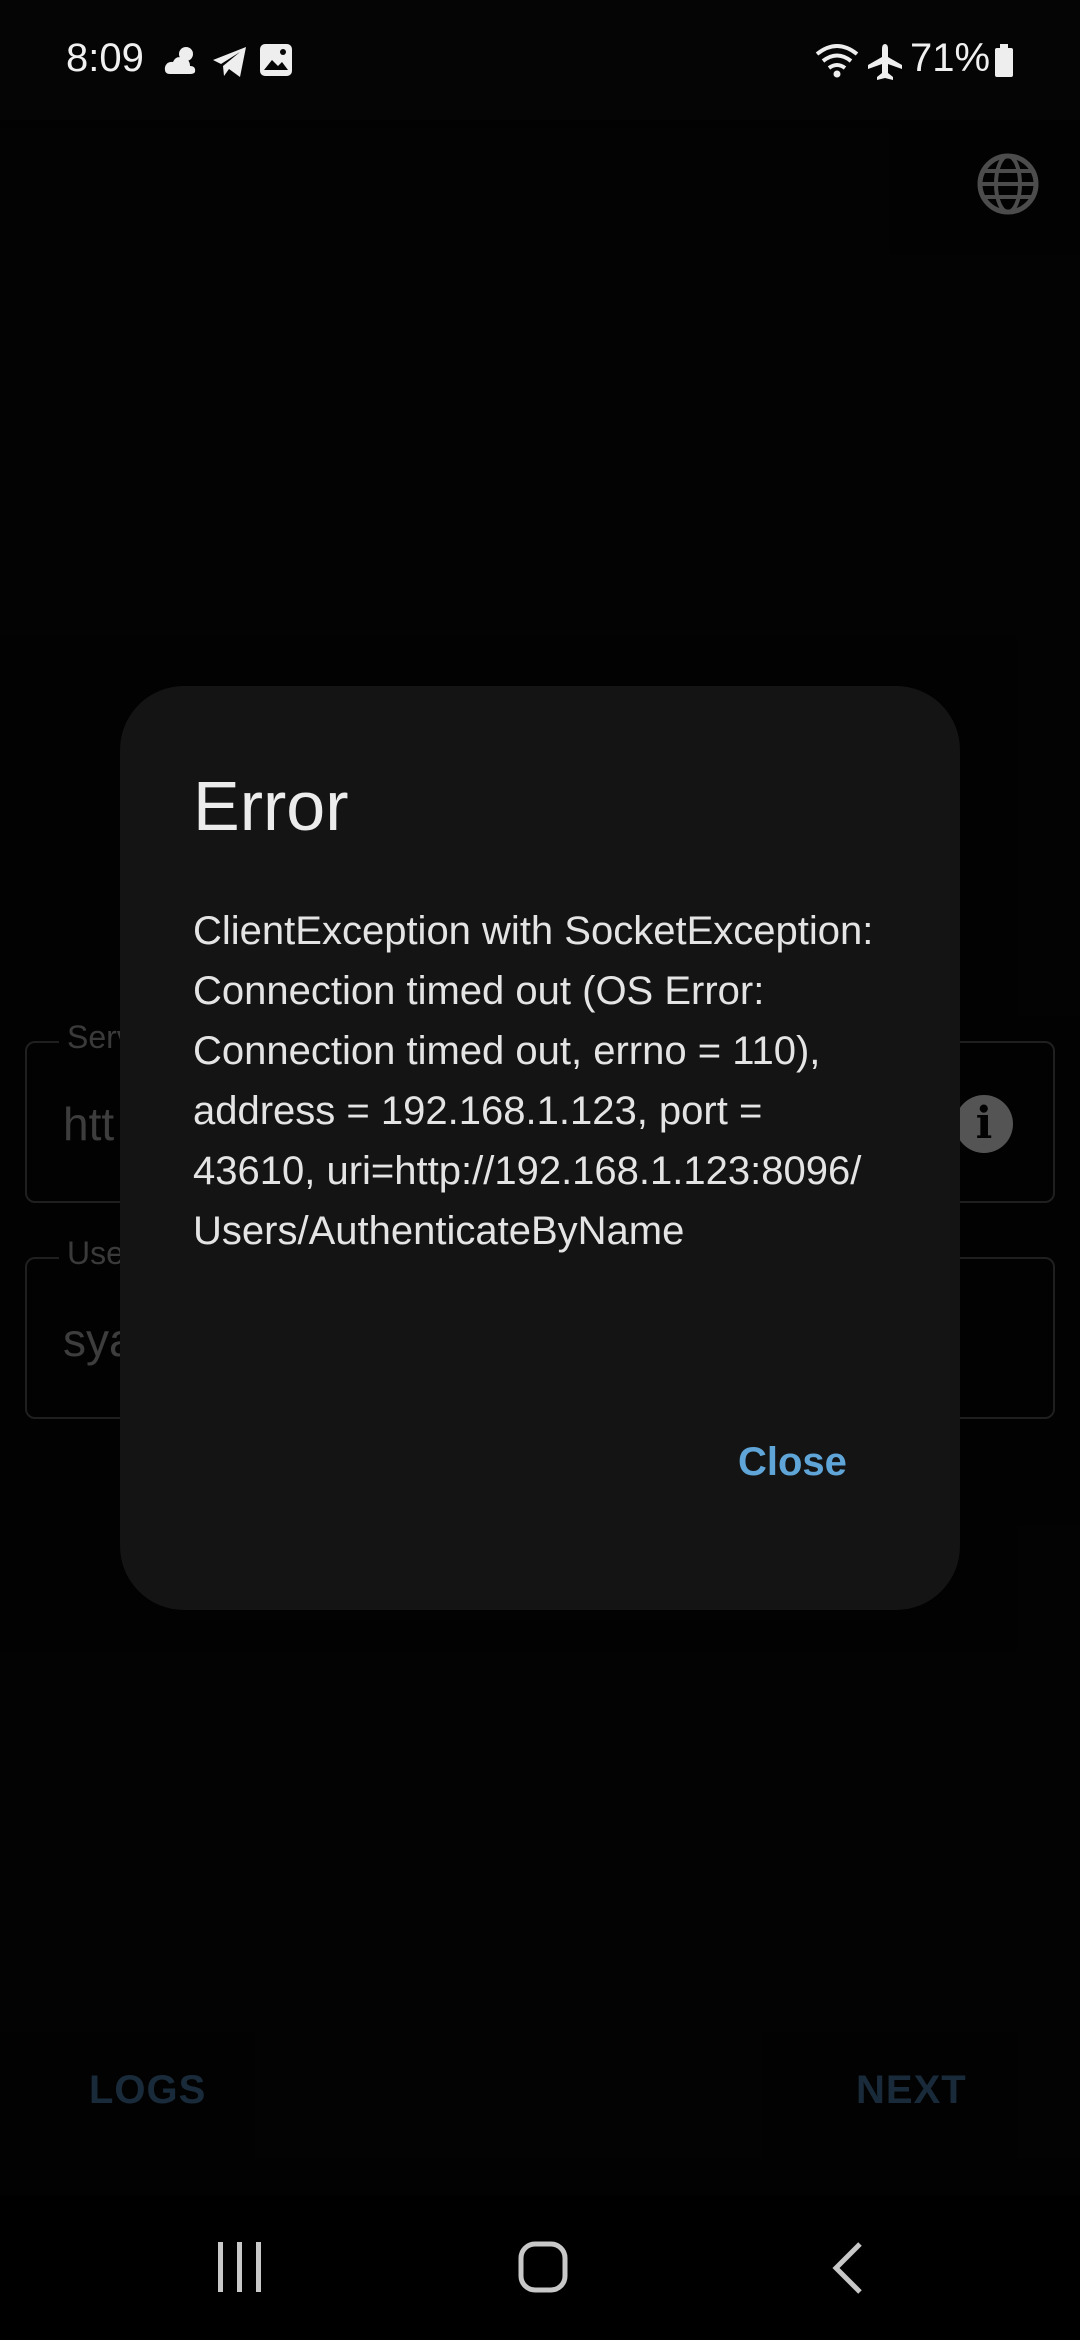 The image size is (1080, 2340). I want to click on back-icon, so click(848, 2268).